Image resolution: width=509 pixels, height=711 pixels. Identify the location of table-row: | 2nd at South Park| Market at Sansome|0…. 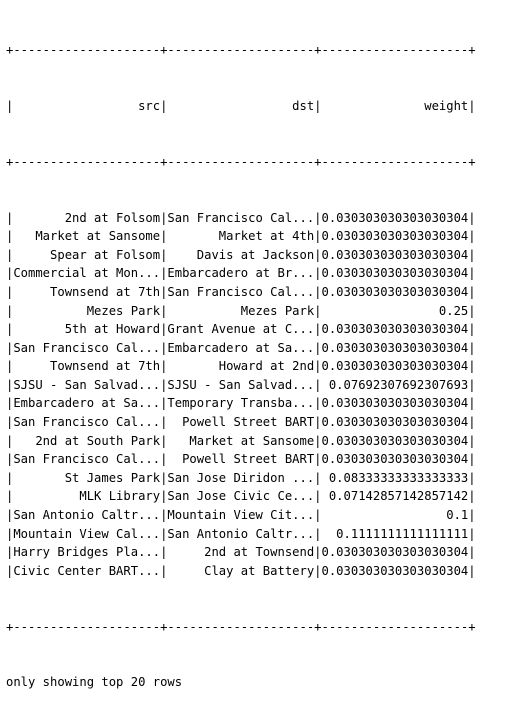
(241, 440).